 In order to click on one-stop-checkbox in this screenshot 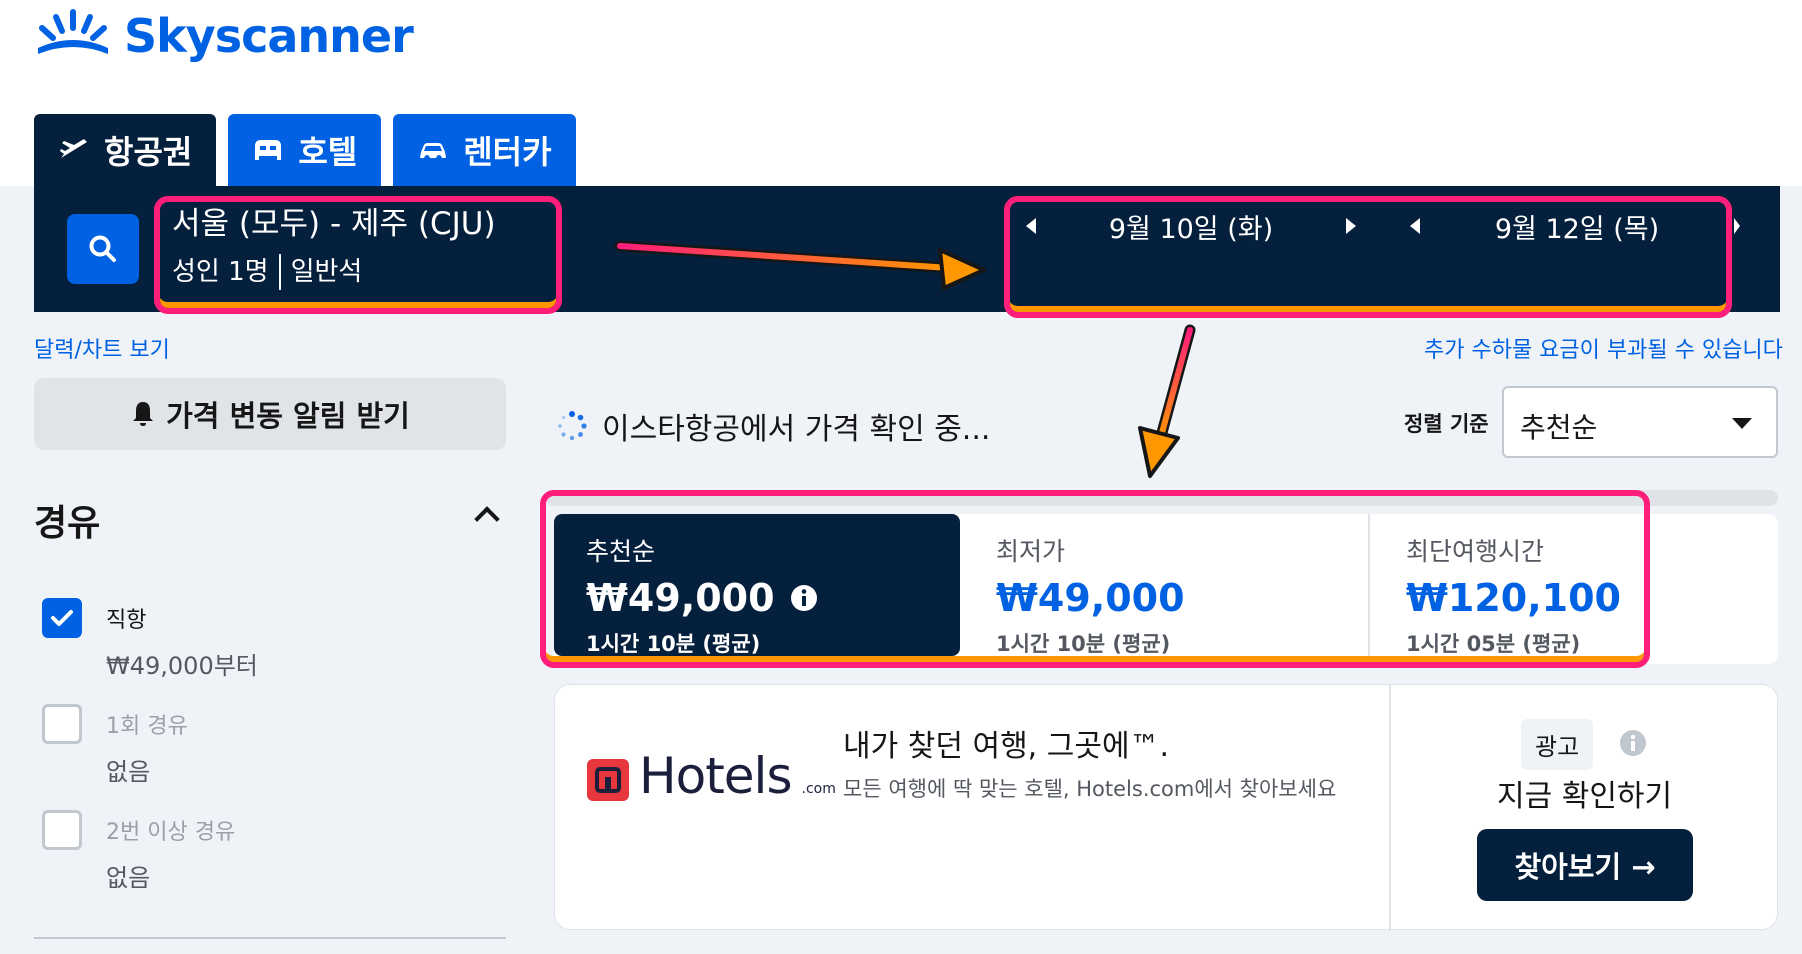, I will do `click(62, 724)`.